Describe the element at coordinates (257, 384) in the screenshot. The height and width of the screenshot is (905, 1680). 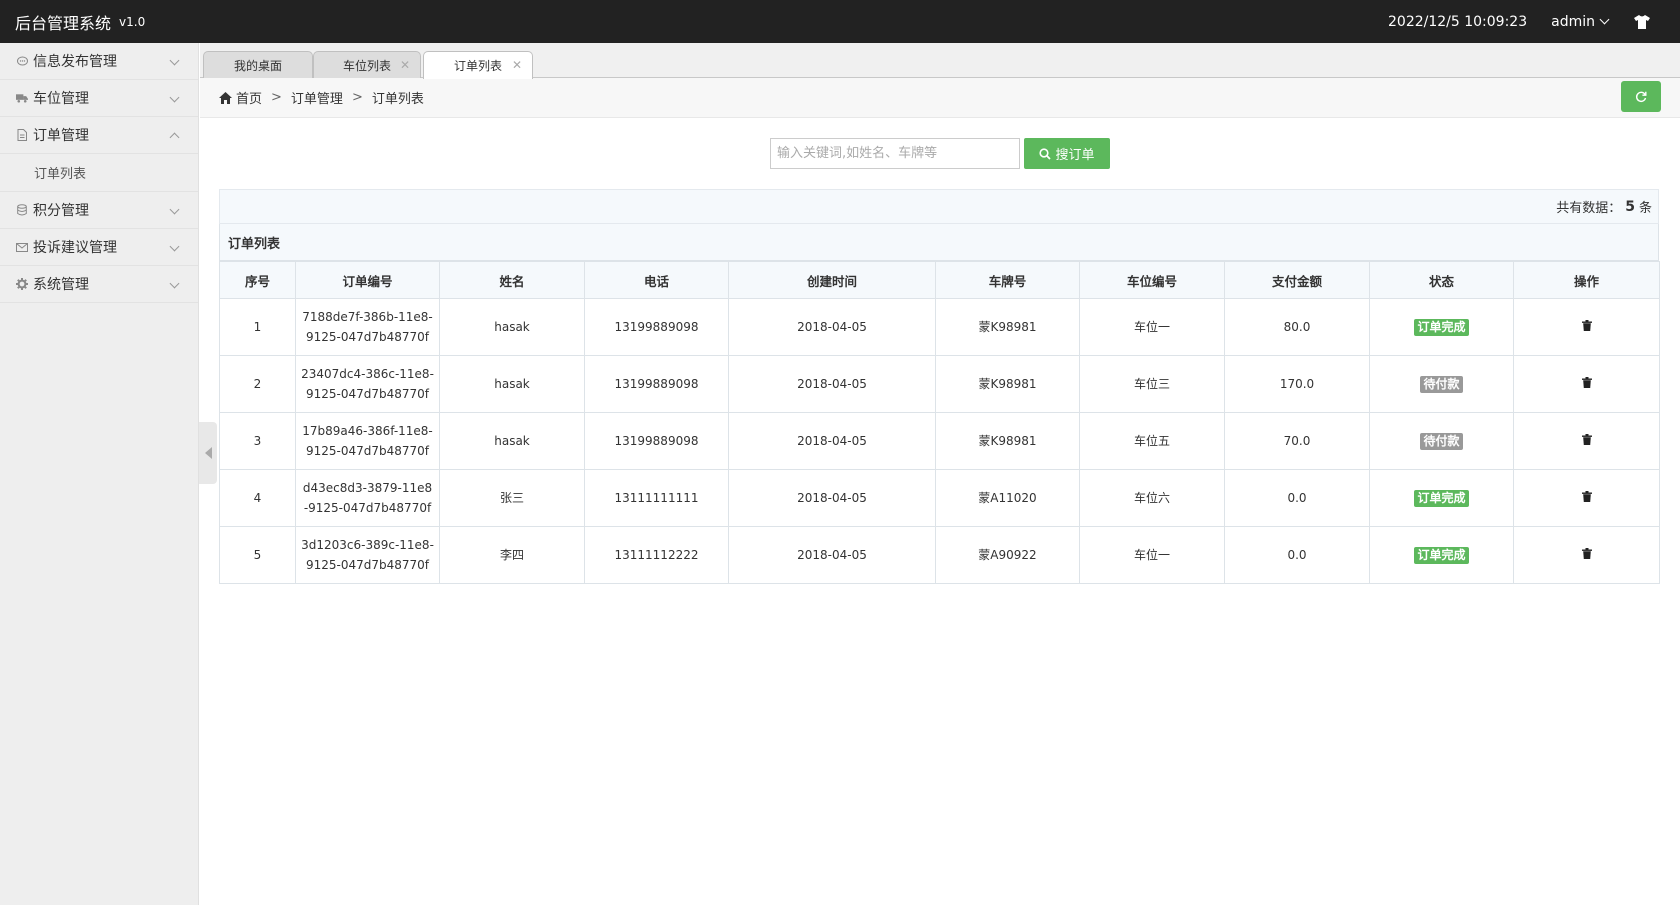
I see `cell-index: 2` at that location.